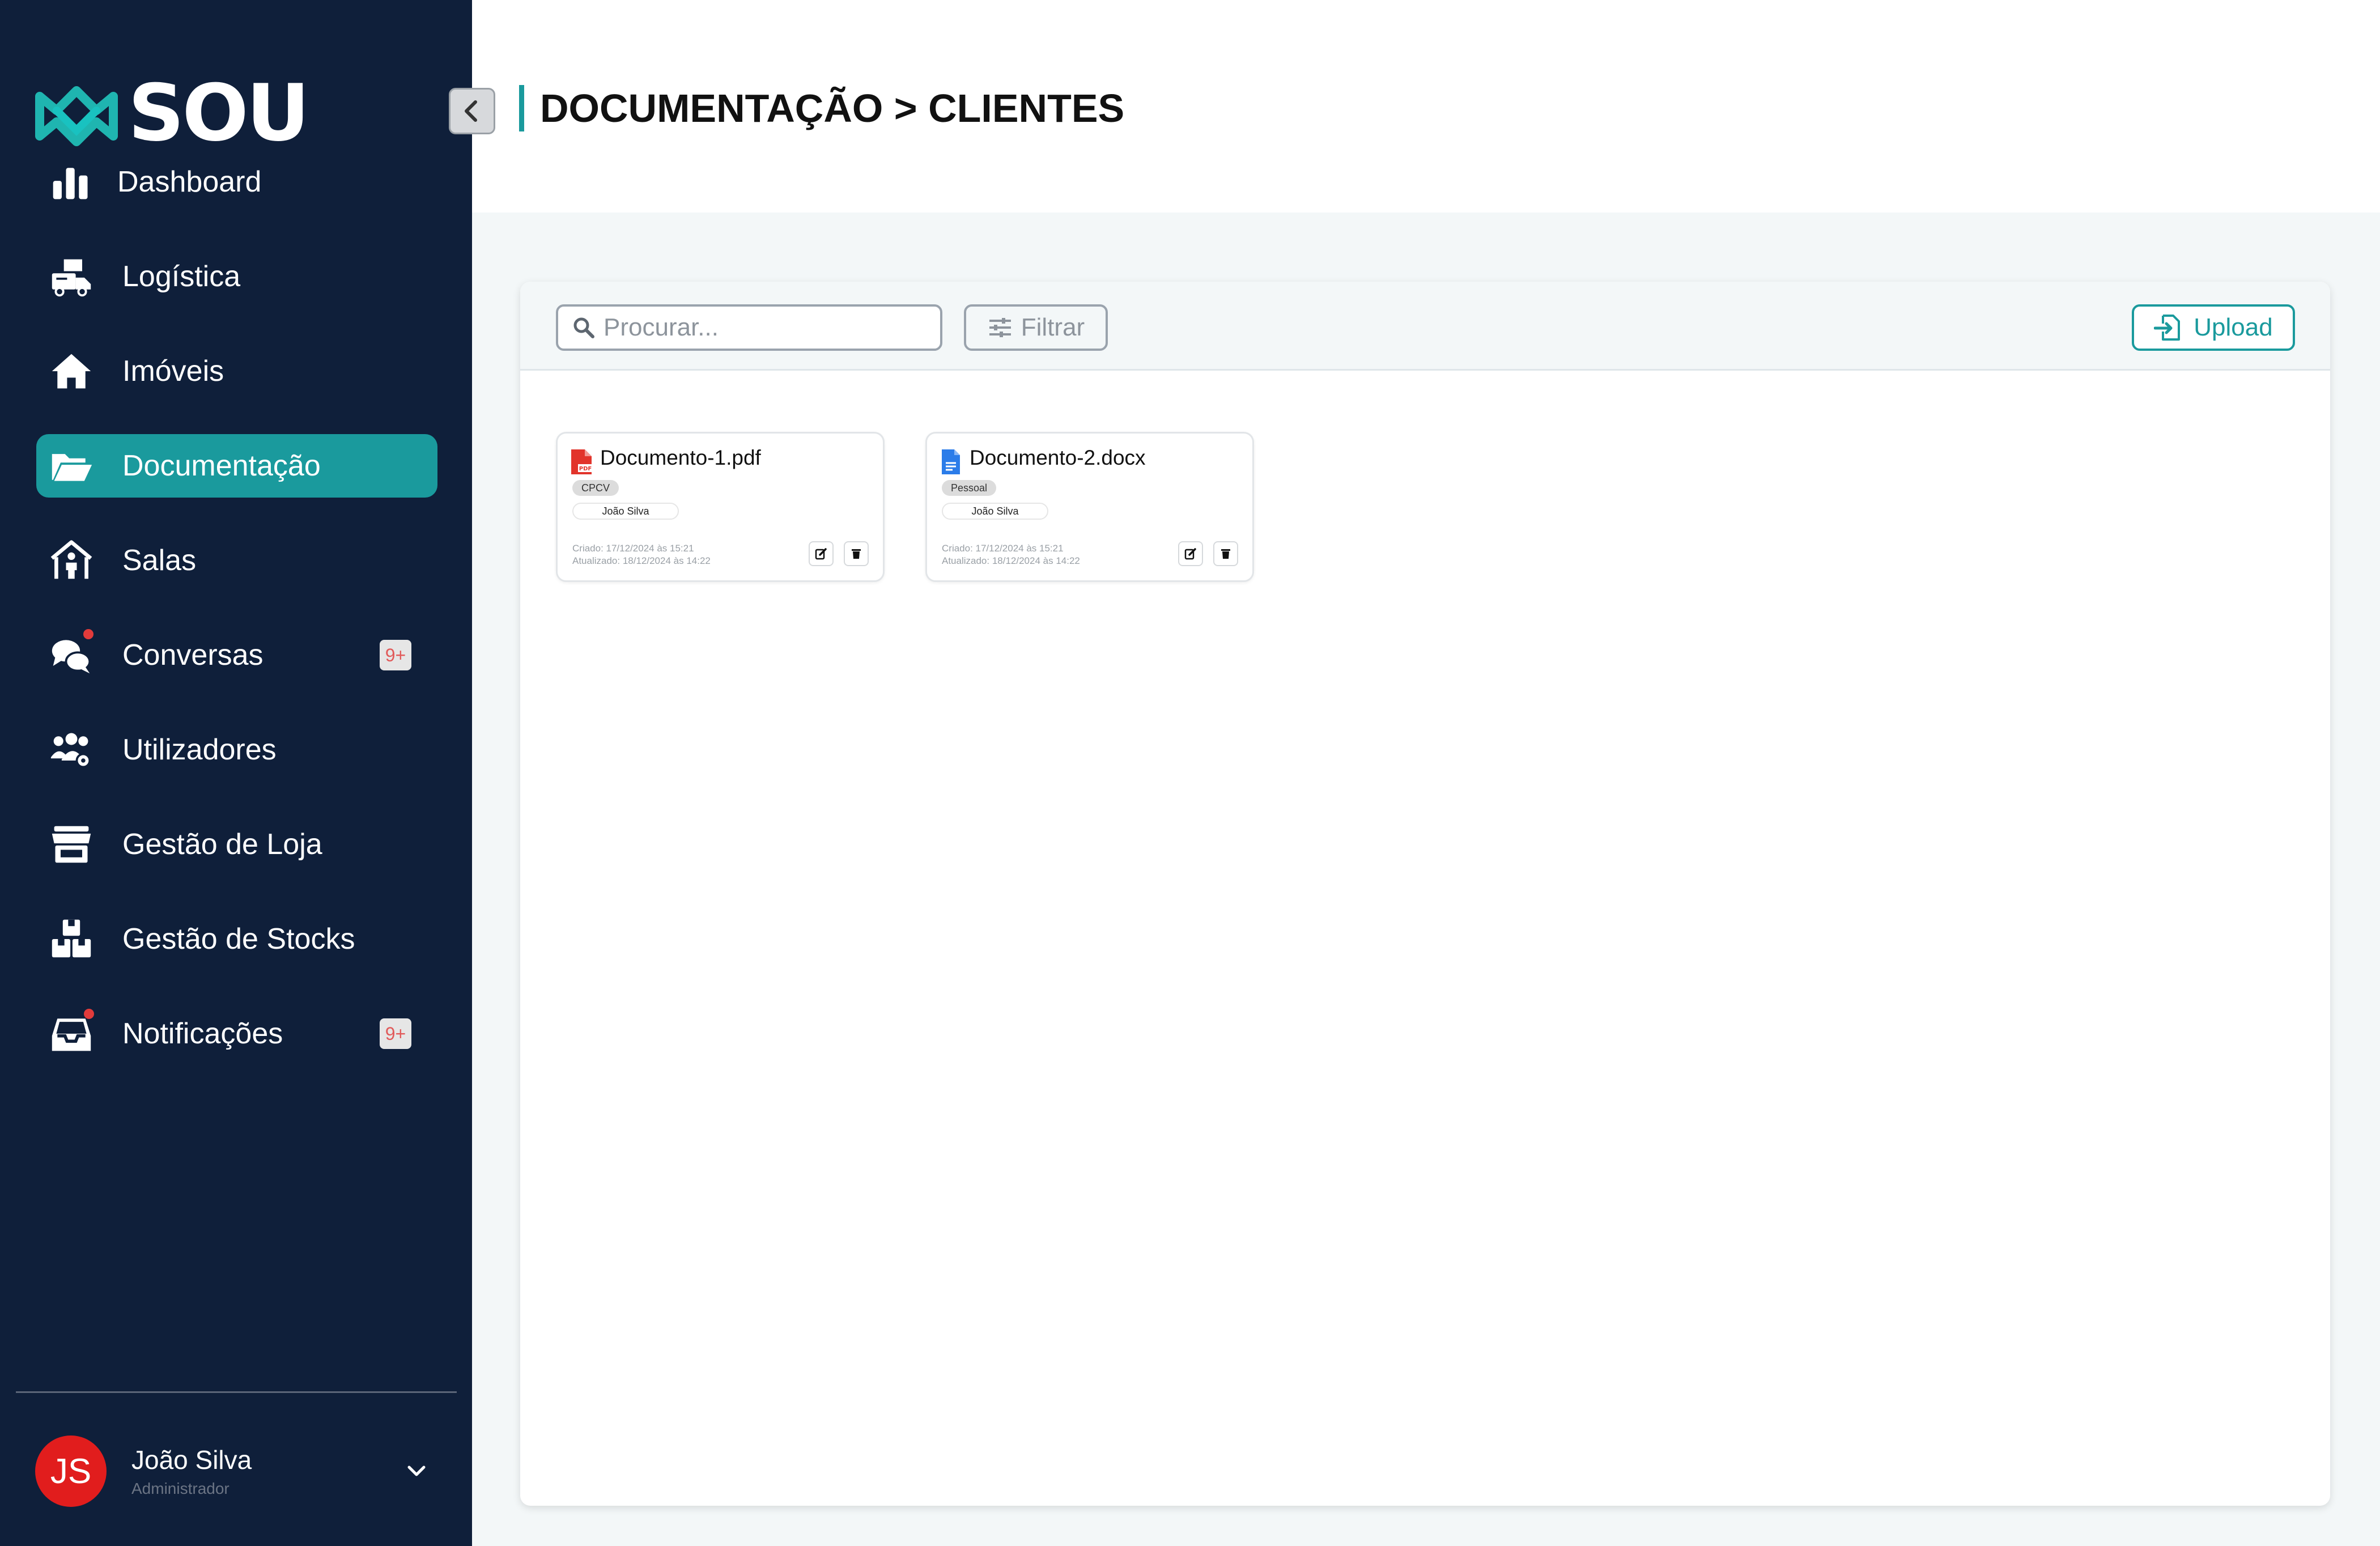  I want to click on sidebar-item-imoveis: Imóveis, so click(236, 371).